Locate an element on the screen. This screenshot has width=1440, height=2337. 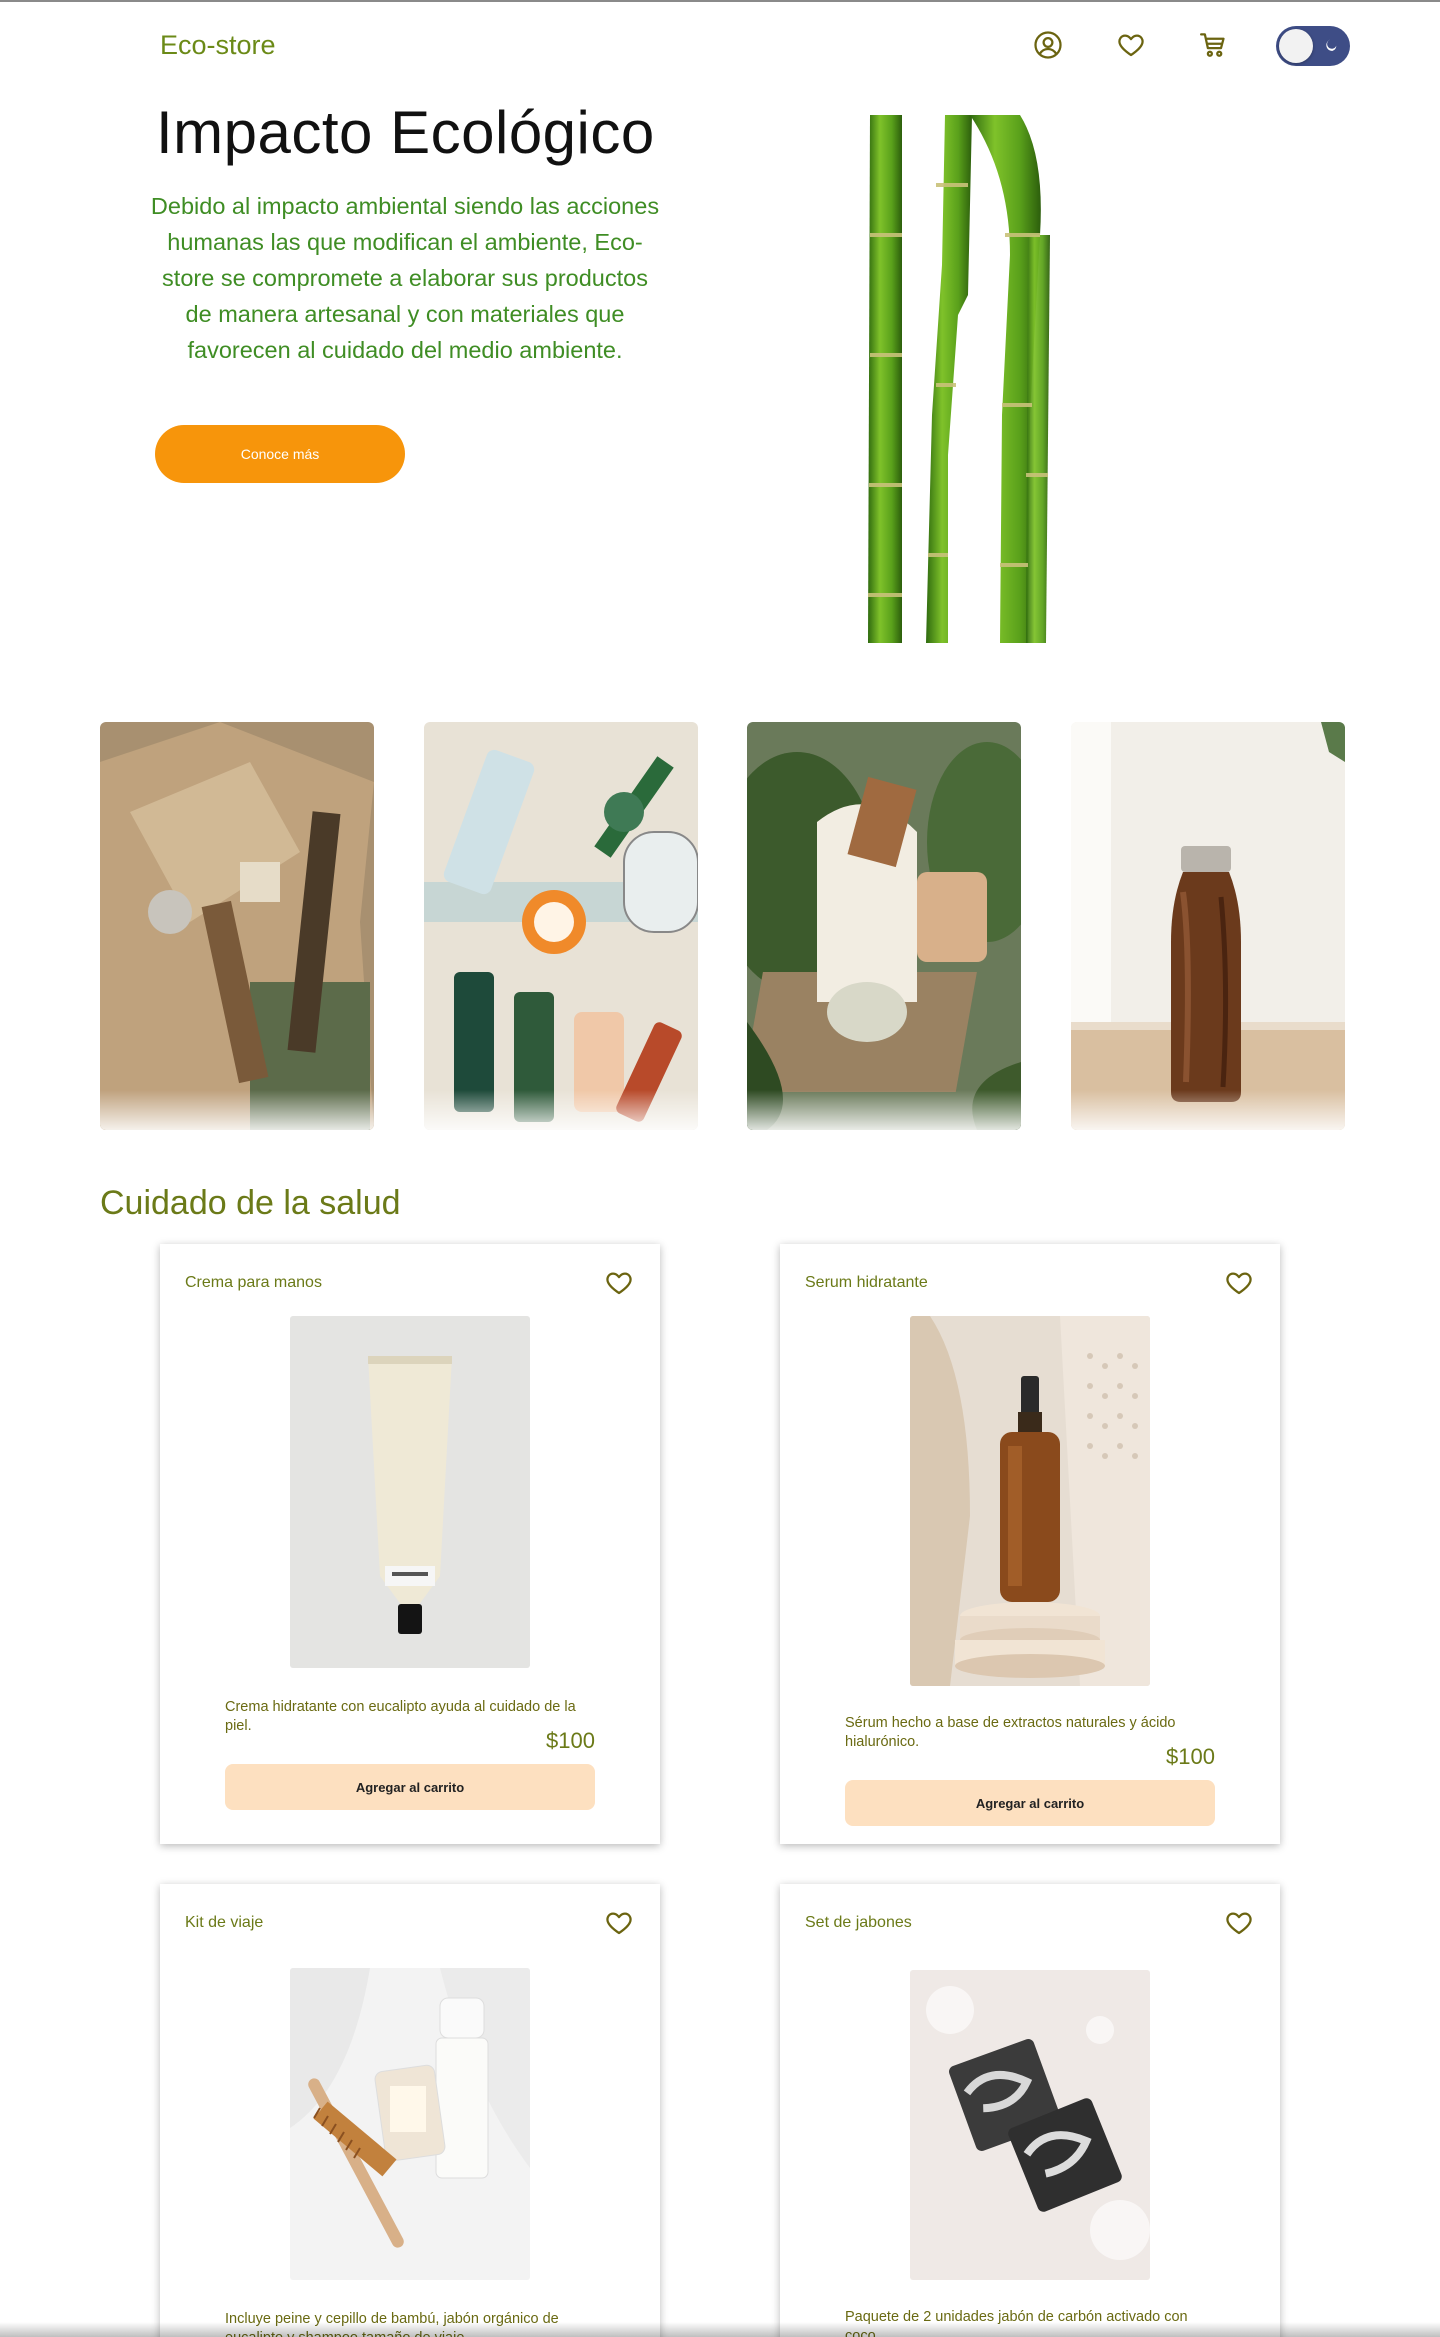
gallery-image-bamboo-kit is located at coordinates (237, 926).